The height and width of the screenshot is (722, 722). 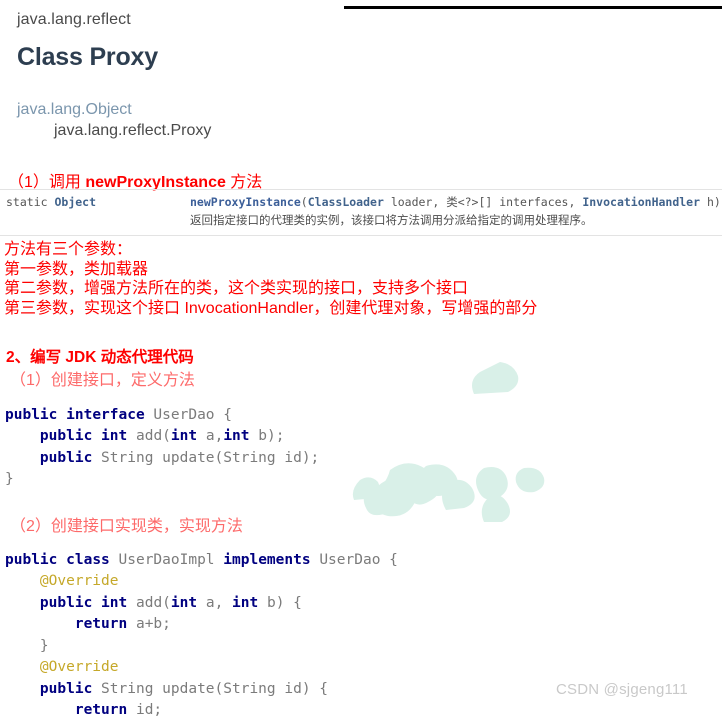 I want to click on code-token: b);, so click(x=267, y=436).